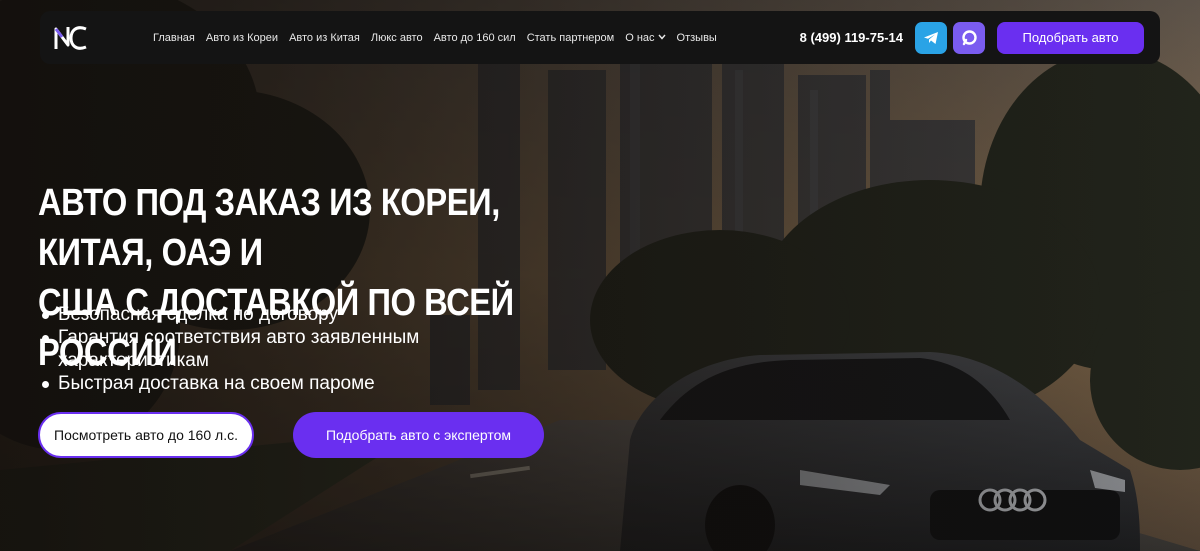 The width and height of the screenshot is (1200, 551). Describe the element at coordinates (662, 37) in the screenshot. I see `chevron-down-icon` at that location.